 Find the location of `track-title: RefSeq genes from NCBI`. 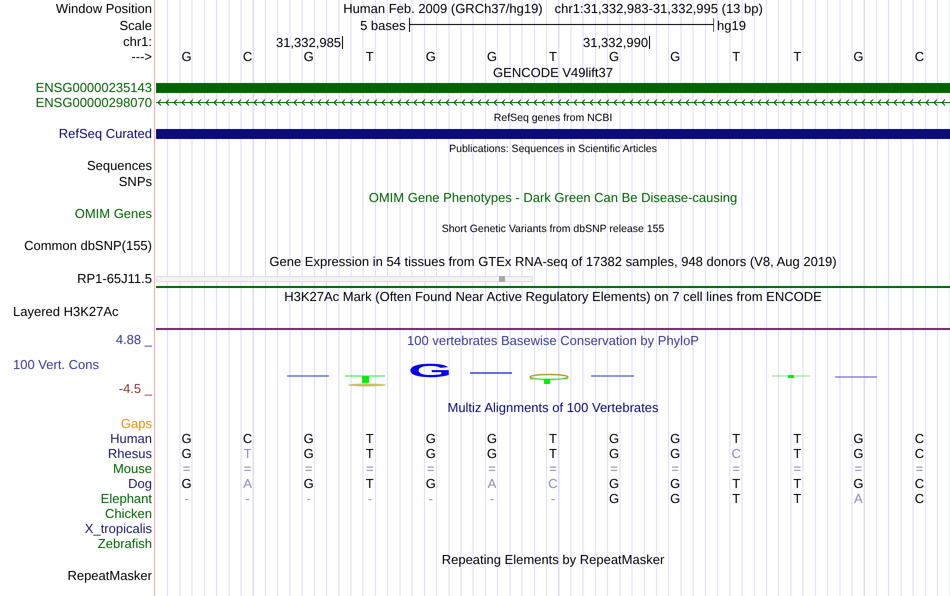

track-title: RefSeq genes from NCBI is located at coordinates (553, 118).